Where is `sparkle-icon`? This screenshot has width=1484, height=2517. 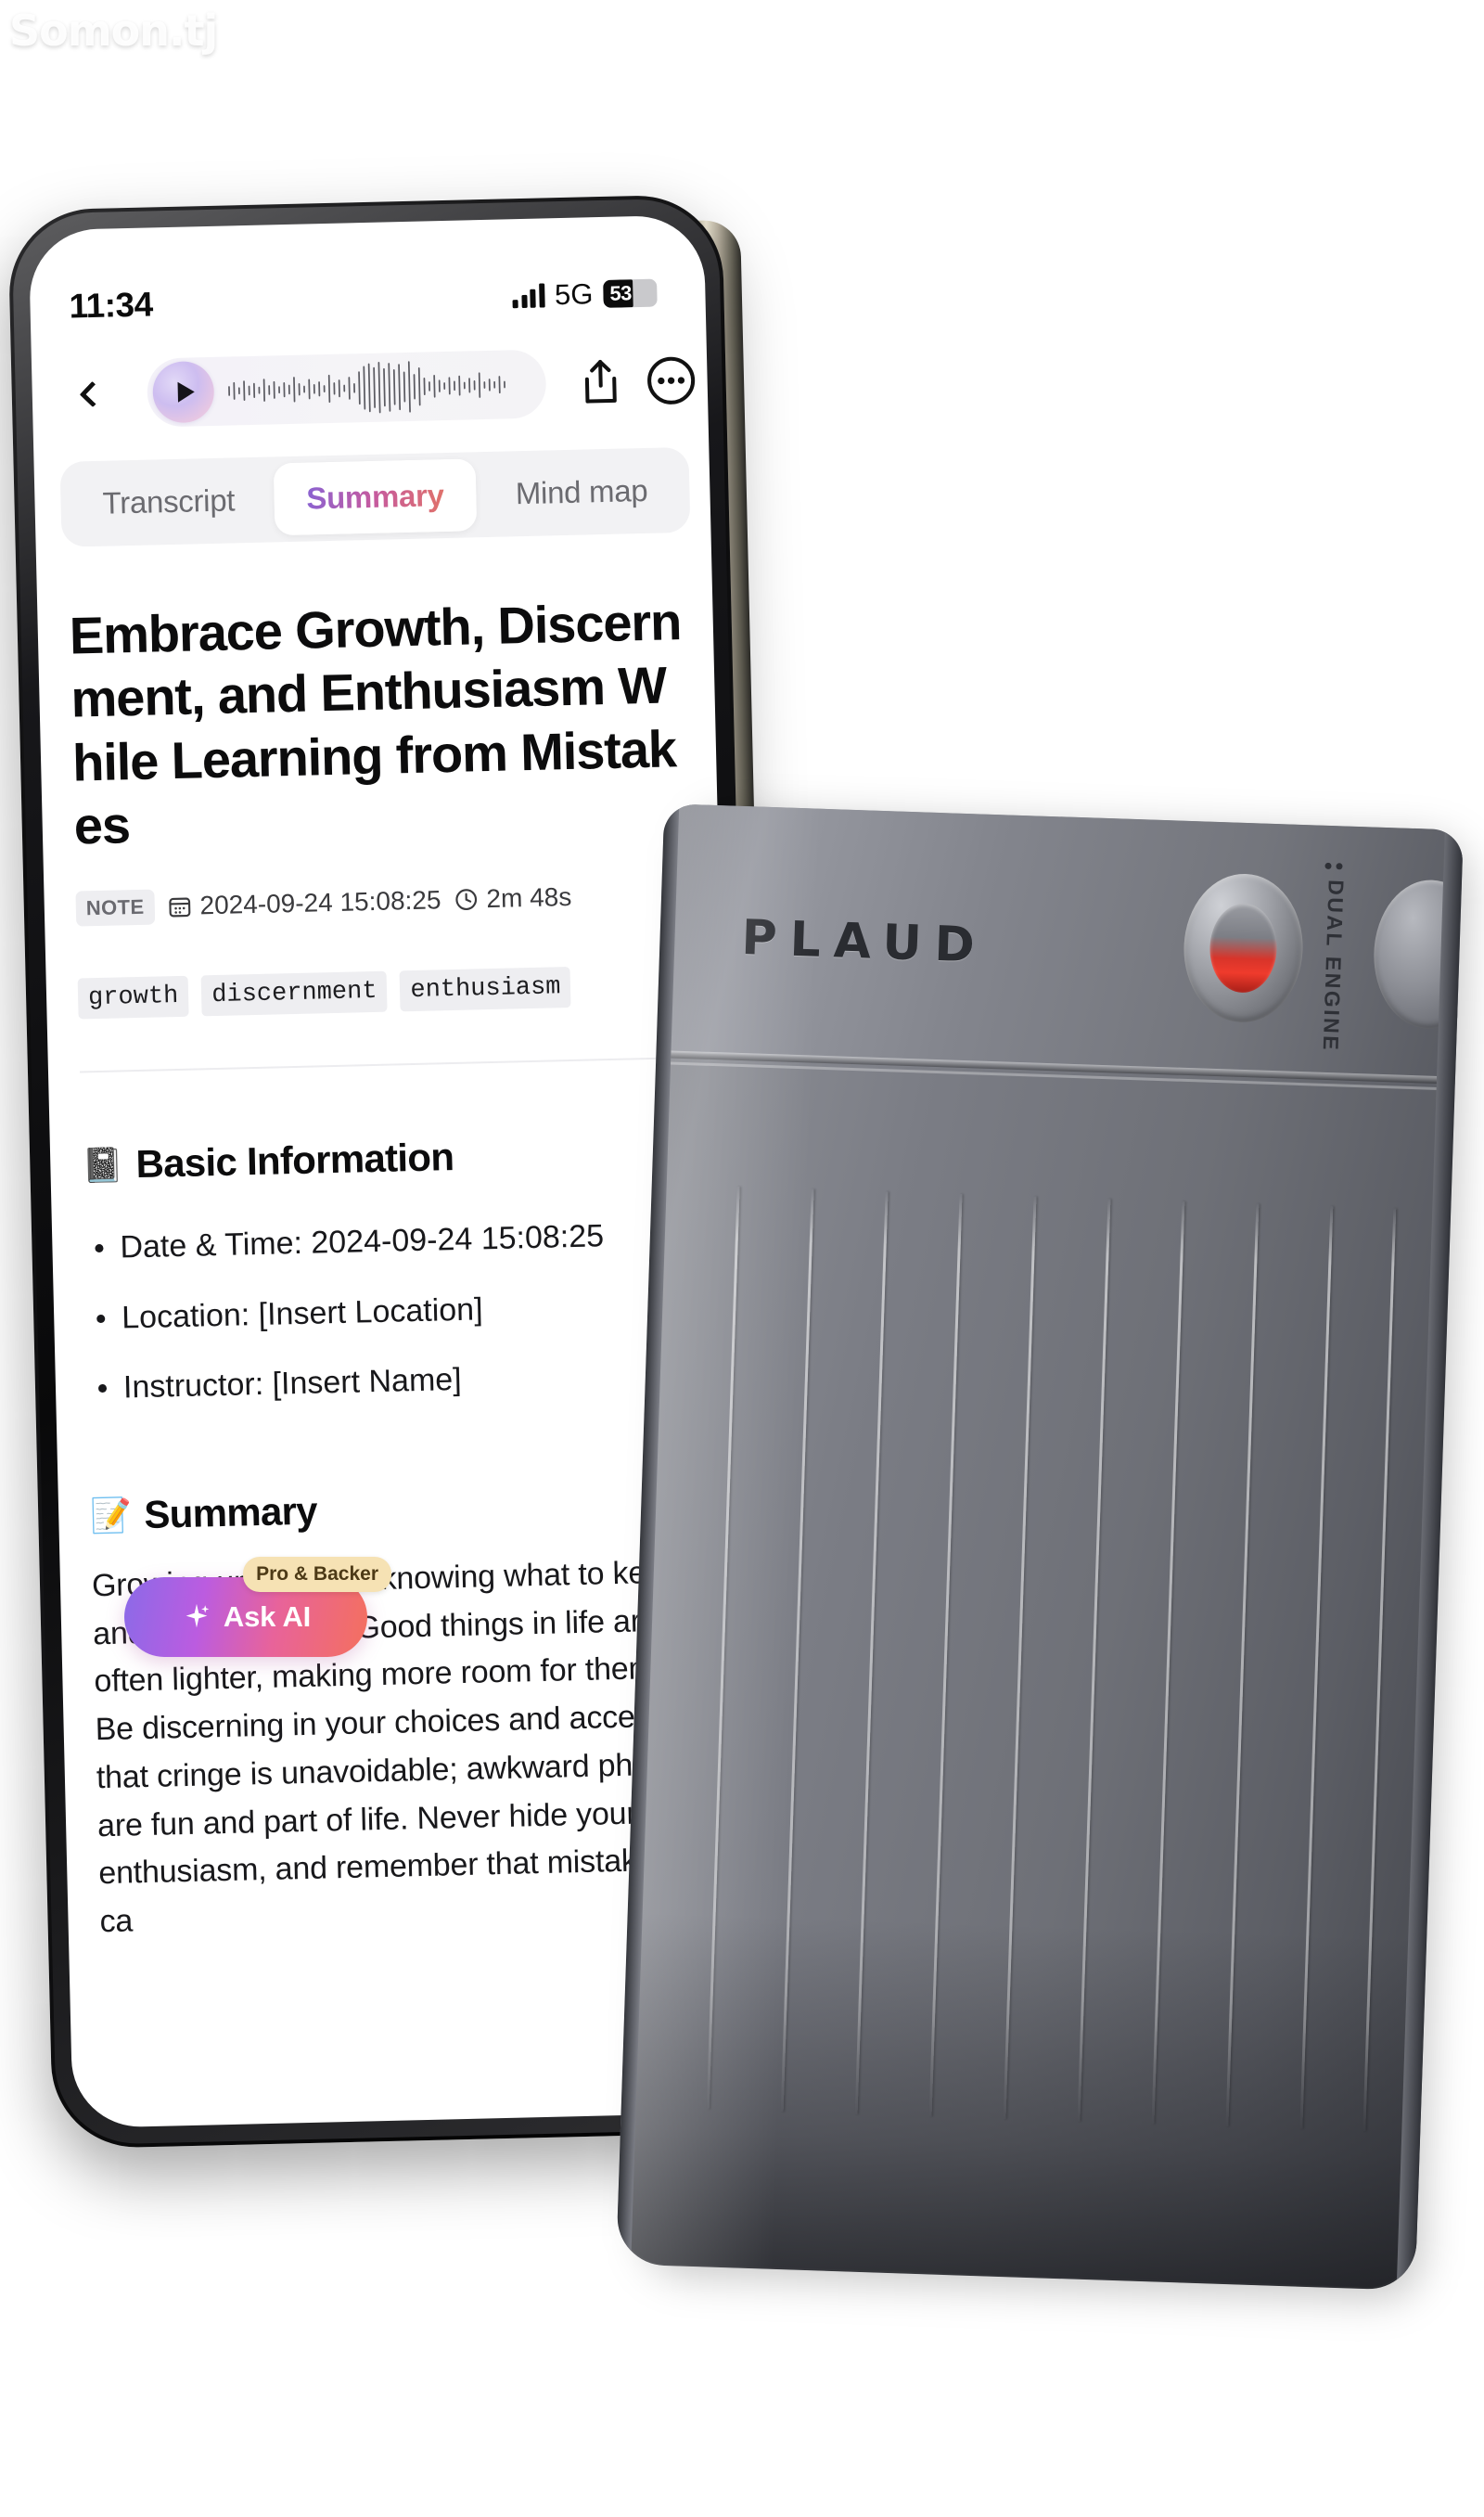
sparkle-icon is located at coordinates (198, 1615).